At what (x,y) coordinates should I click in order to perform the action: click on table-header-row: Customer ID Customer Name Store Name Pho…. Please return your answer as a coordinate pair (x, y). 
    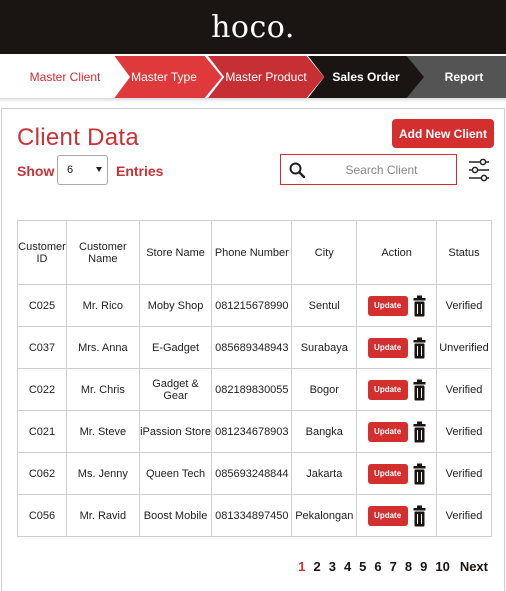
    Looking at the image, I should click on (254, 252).